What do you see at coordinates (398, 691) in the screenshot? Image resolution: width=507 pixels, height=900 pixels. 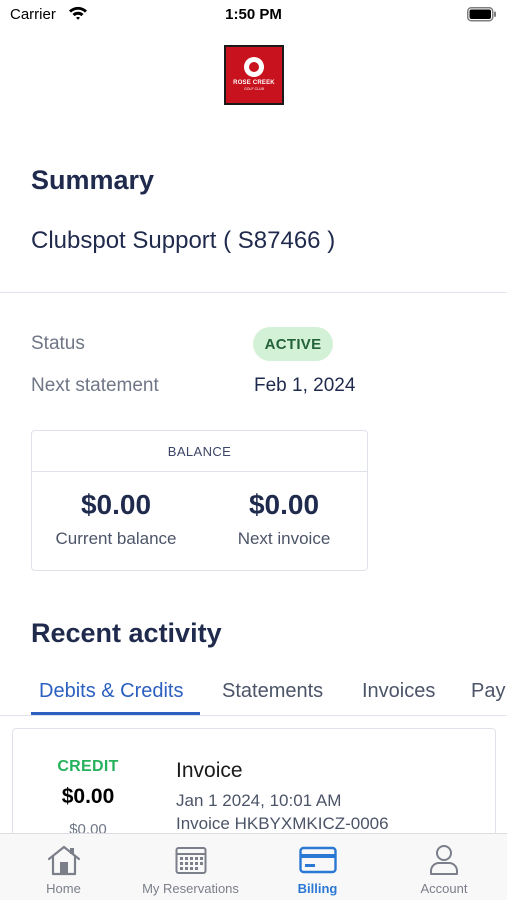 I see `tab-invoices: Invoices` at bounding box center [398, 691].